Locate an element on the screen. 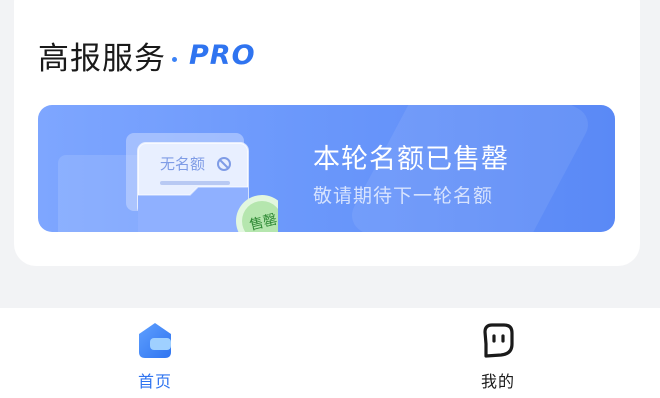  tab-mine: 我的 is located at coordinates (498, 356).